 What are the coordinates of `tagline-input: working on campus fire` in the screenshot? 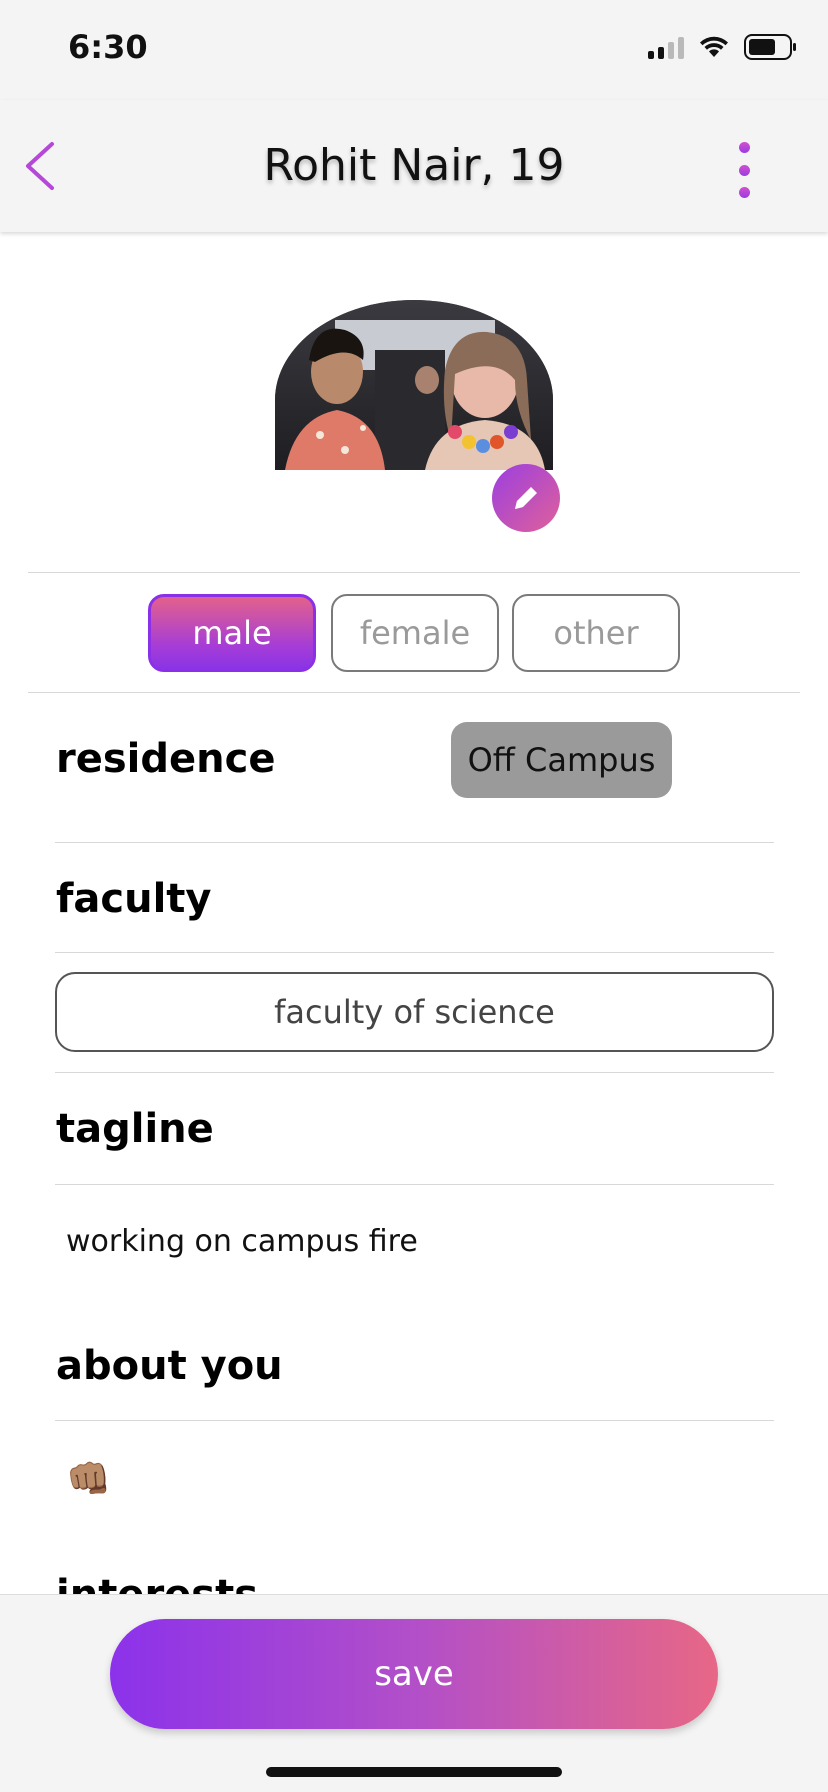 It's located at (242, 1241).